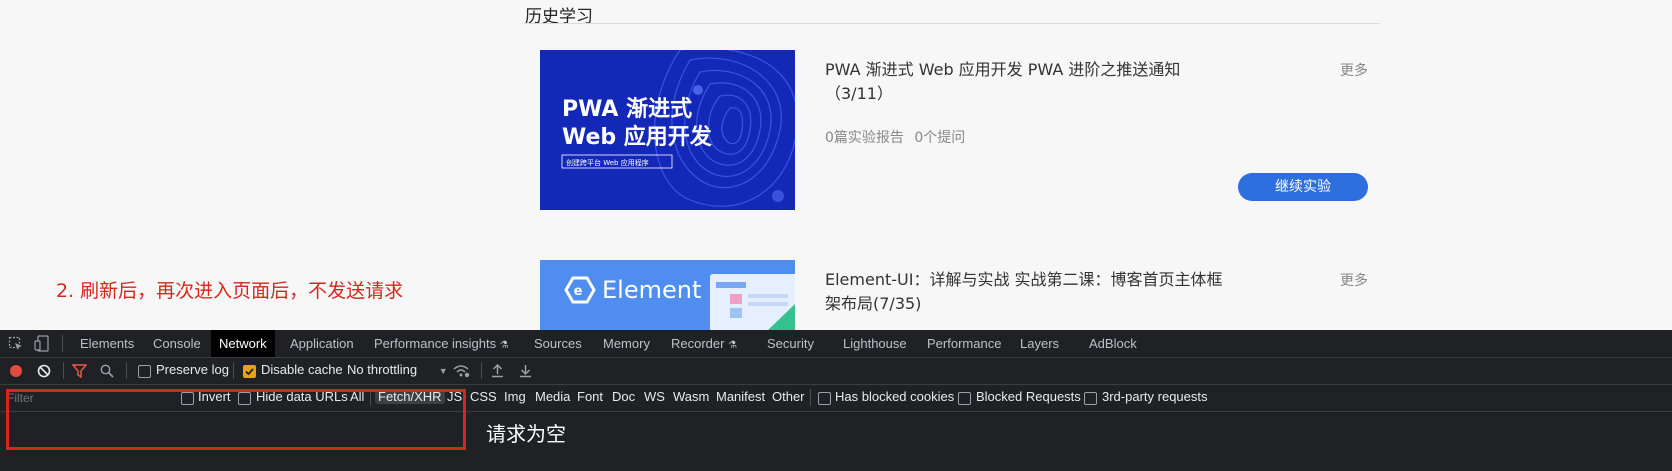 Image resolution: width=1672 pixels, height=471 pixels. I want to click on svg-text: e, so click(578, 291).